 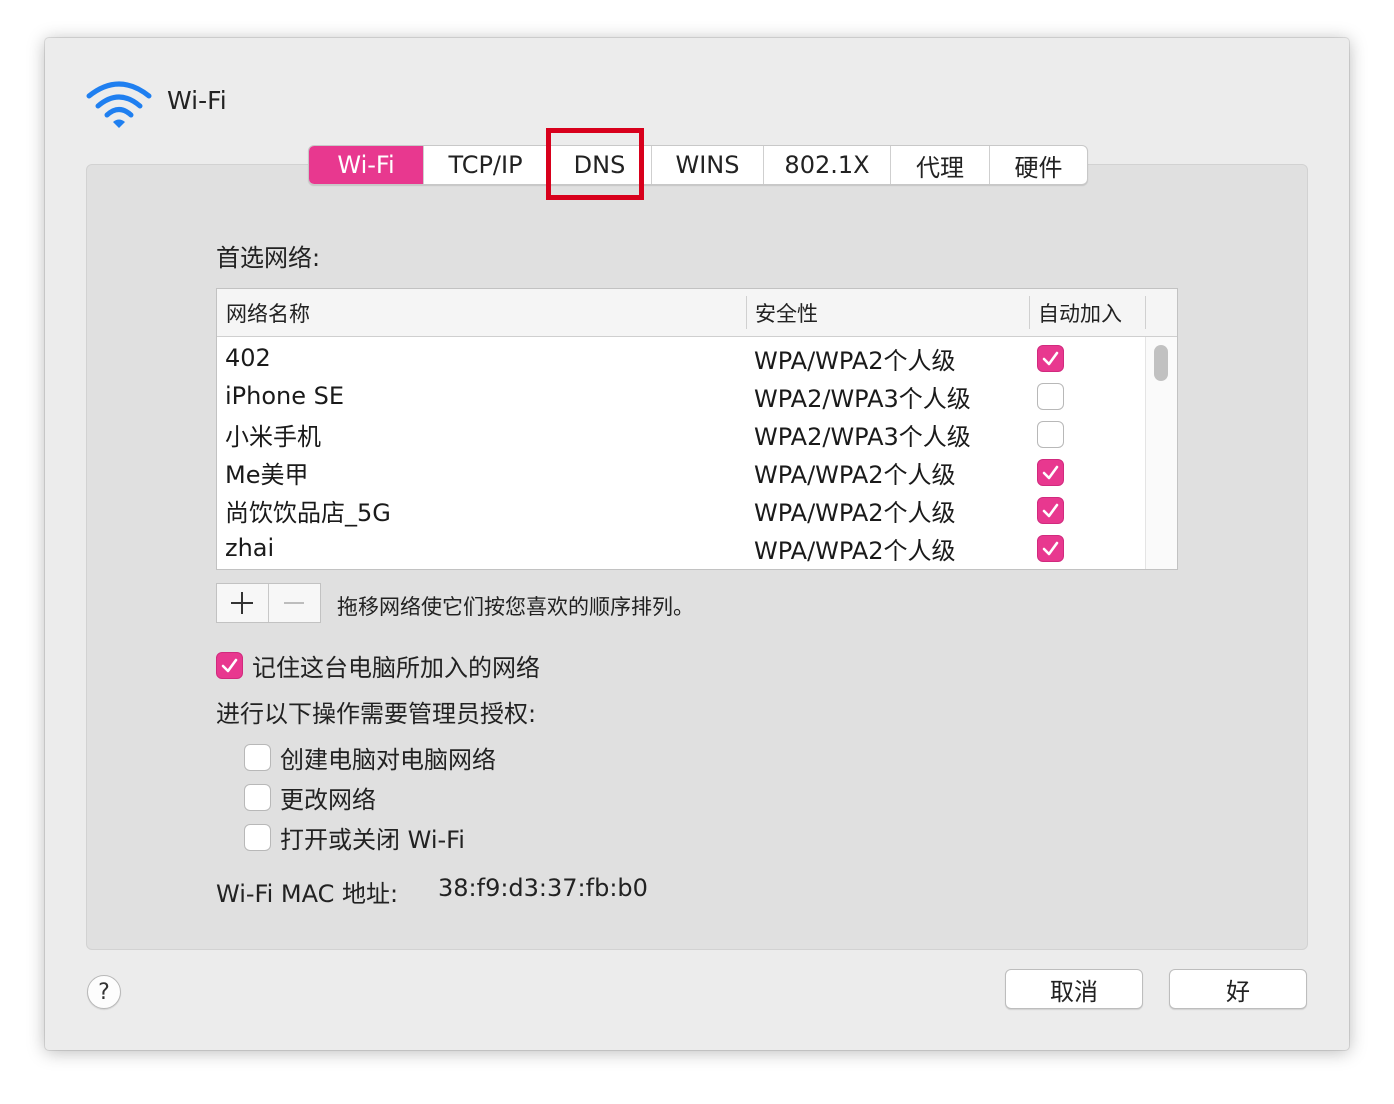 I want to click on help-button: ?, so click(x=104, y=992).